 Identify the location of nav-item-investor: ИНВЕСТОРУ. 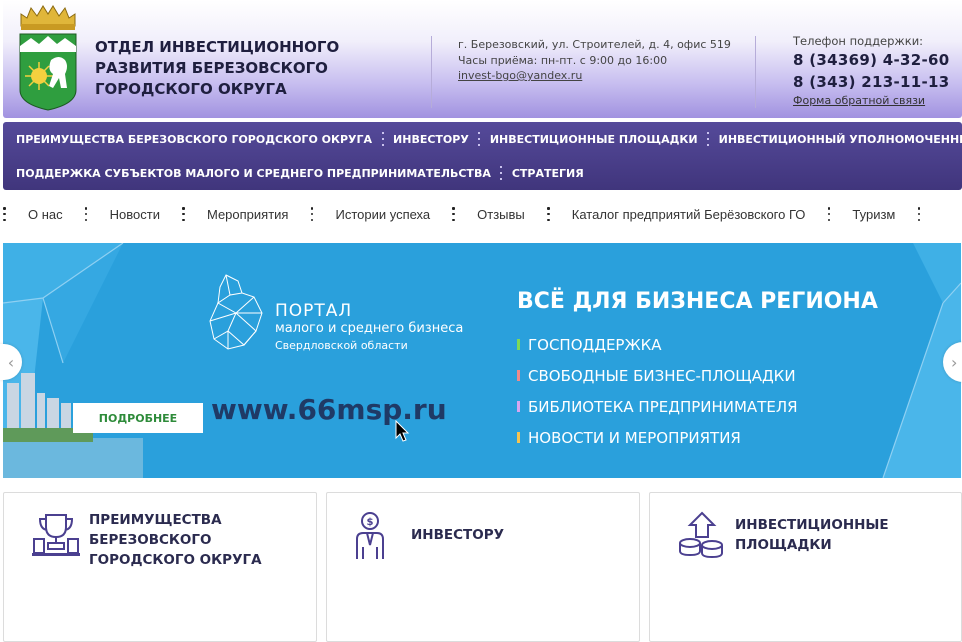
(431, 139).